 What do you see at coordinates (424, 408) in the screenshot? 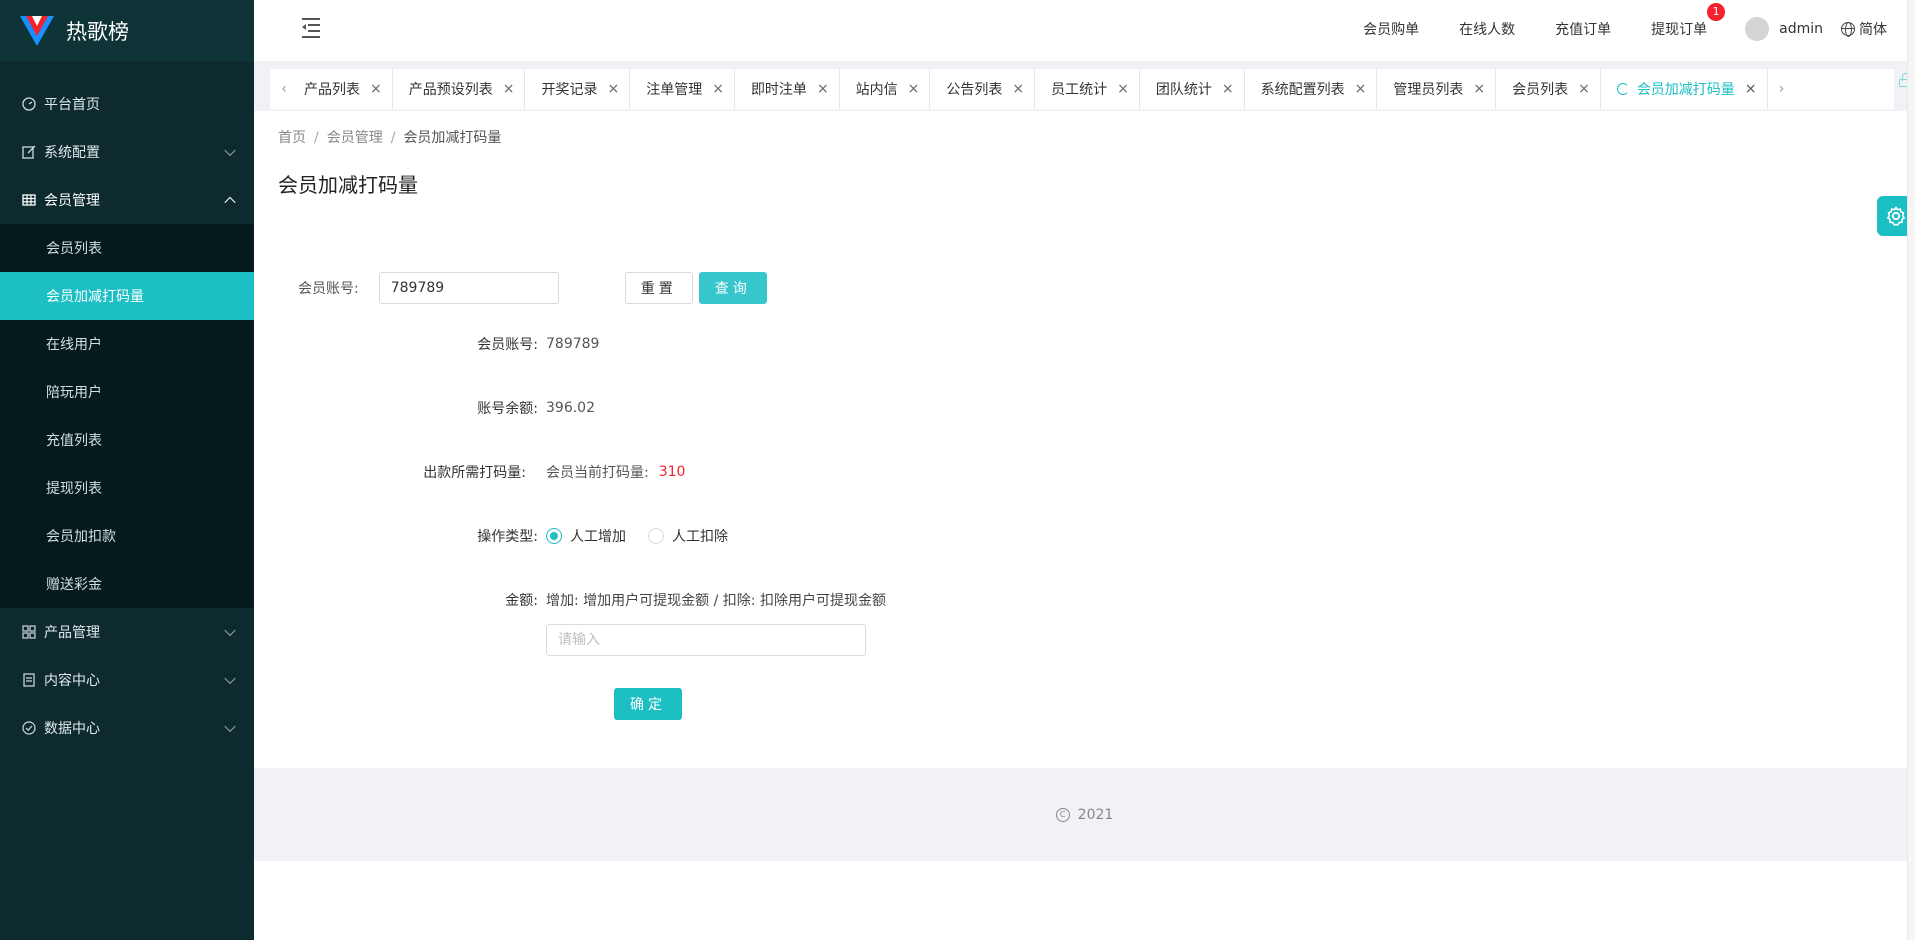
I see `balance-row: 账号余额: 396.02` at bounding box center [424, 408].